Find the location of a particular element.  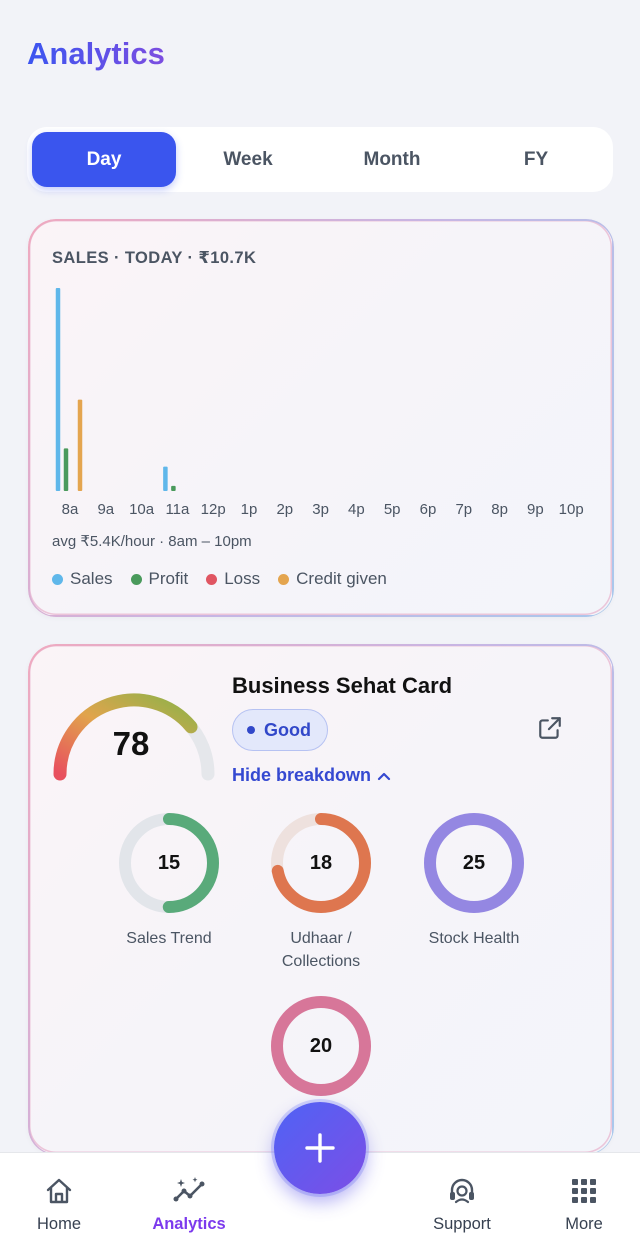

breakdown-fourth: 20 is located at coordinates (321, 1046).